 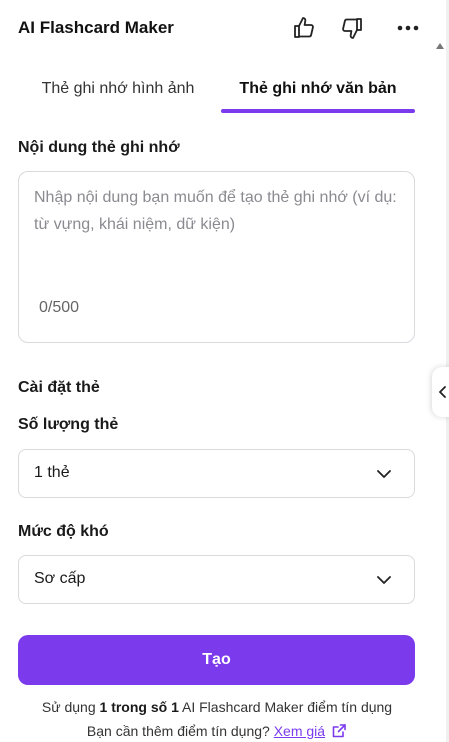 What do you see at coordinates (60, 578) in the screenshot?
I see `difficulty-value: Sơ cấp` at bounding box center [60, 578].